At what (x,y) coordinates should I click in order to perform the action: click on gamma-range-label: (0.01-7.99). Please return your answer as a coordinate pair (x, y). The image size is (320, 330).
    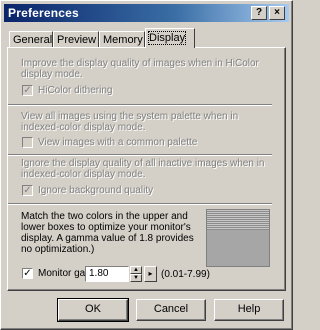
    Looking at the image, I should click on (185, 274).